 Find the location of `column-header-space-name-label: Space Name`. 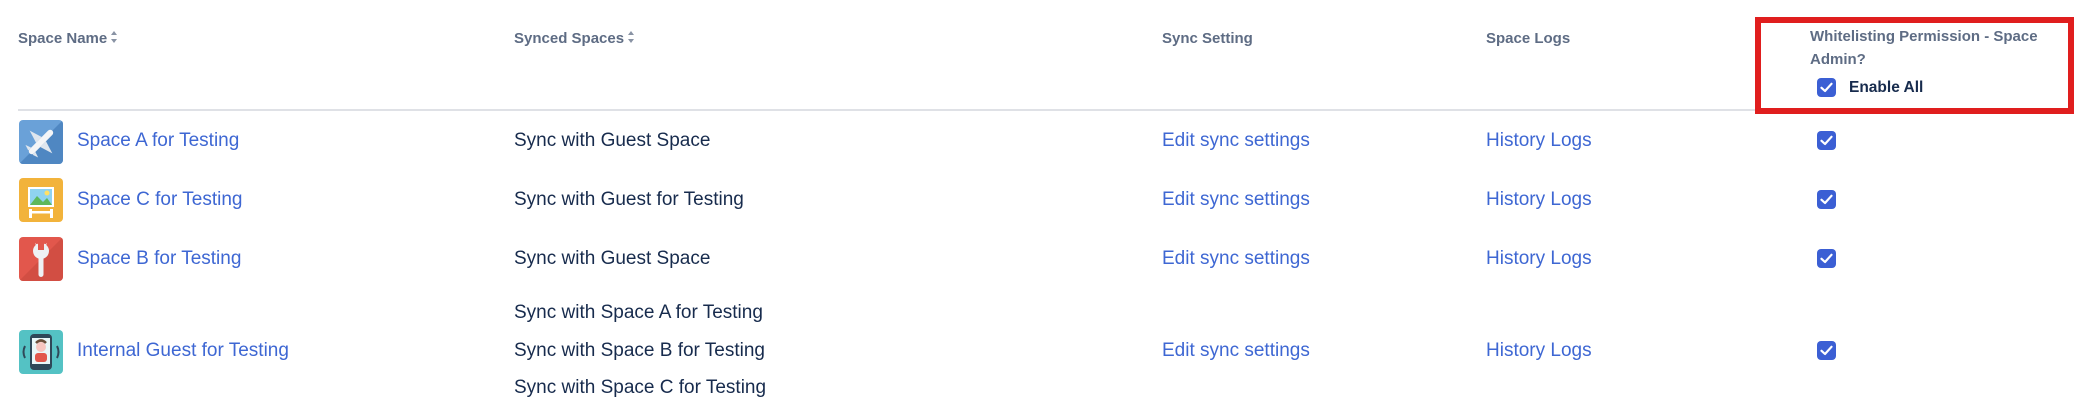

column-header-space-name-label: Space Name is located at coordinates (63, 38).